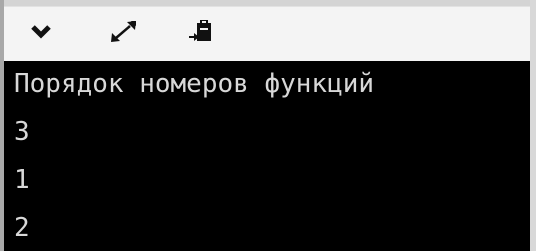 This screenshot has width=536, height=251. I want to click on collapse-button, so click(41, 32).